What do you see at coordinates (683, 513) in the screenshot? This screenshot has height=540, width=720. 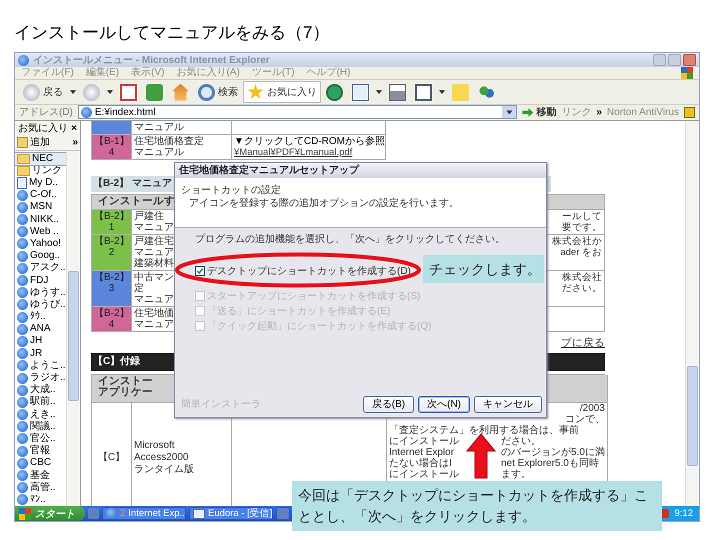 I see `clock: 9:12` at bounding box center [683, 513].